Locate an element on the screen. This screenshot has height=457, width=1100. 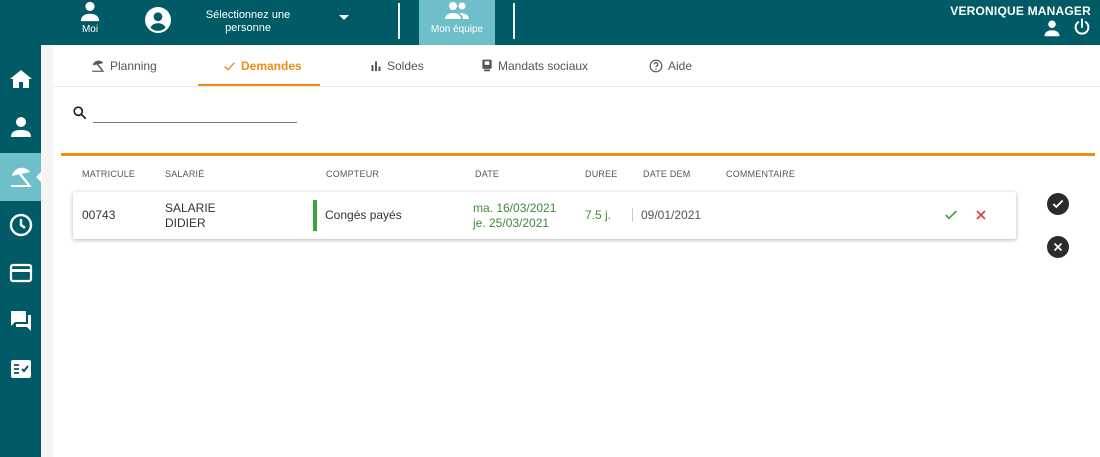
cell-date-start: ma. 16/03/2021 is located at coordinates (515, 208).